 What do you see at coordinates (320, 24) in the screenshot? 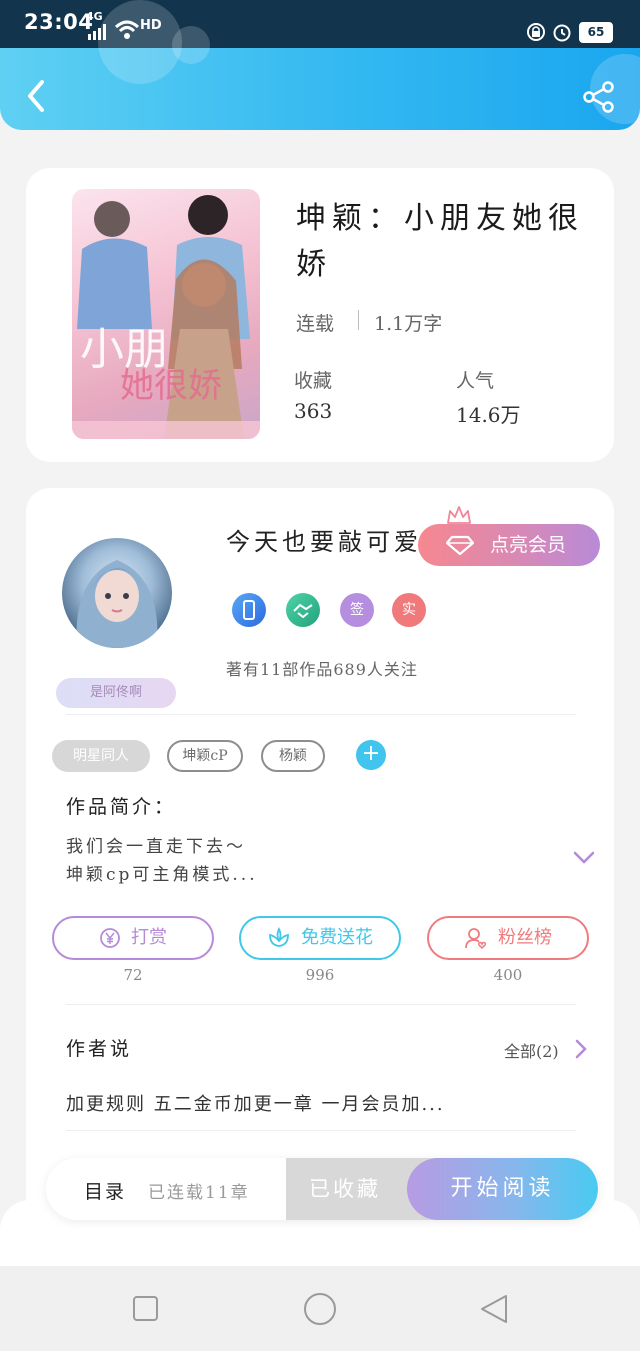
I see `status-bar: 23:04 4G HD 65` at bounding box center [320, 24].